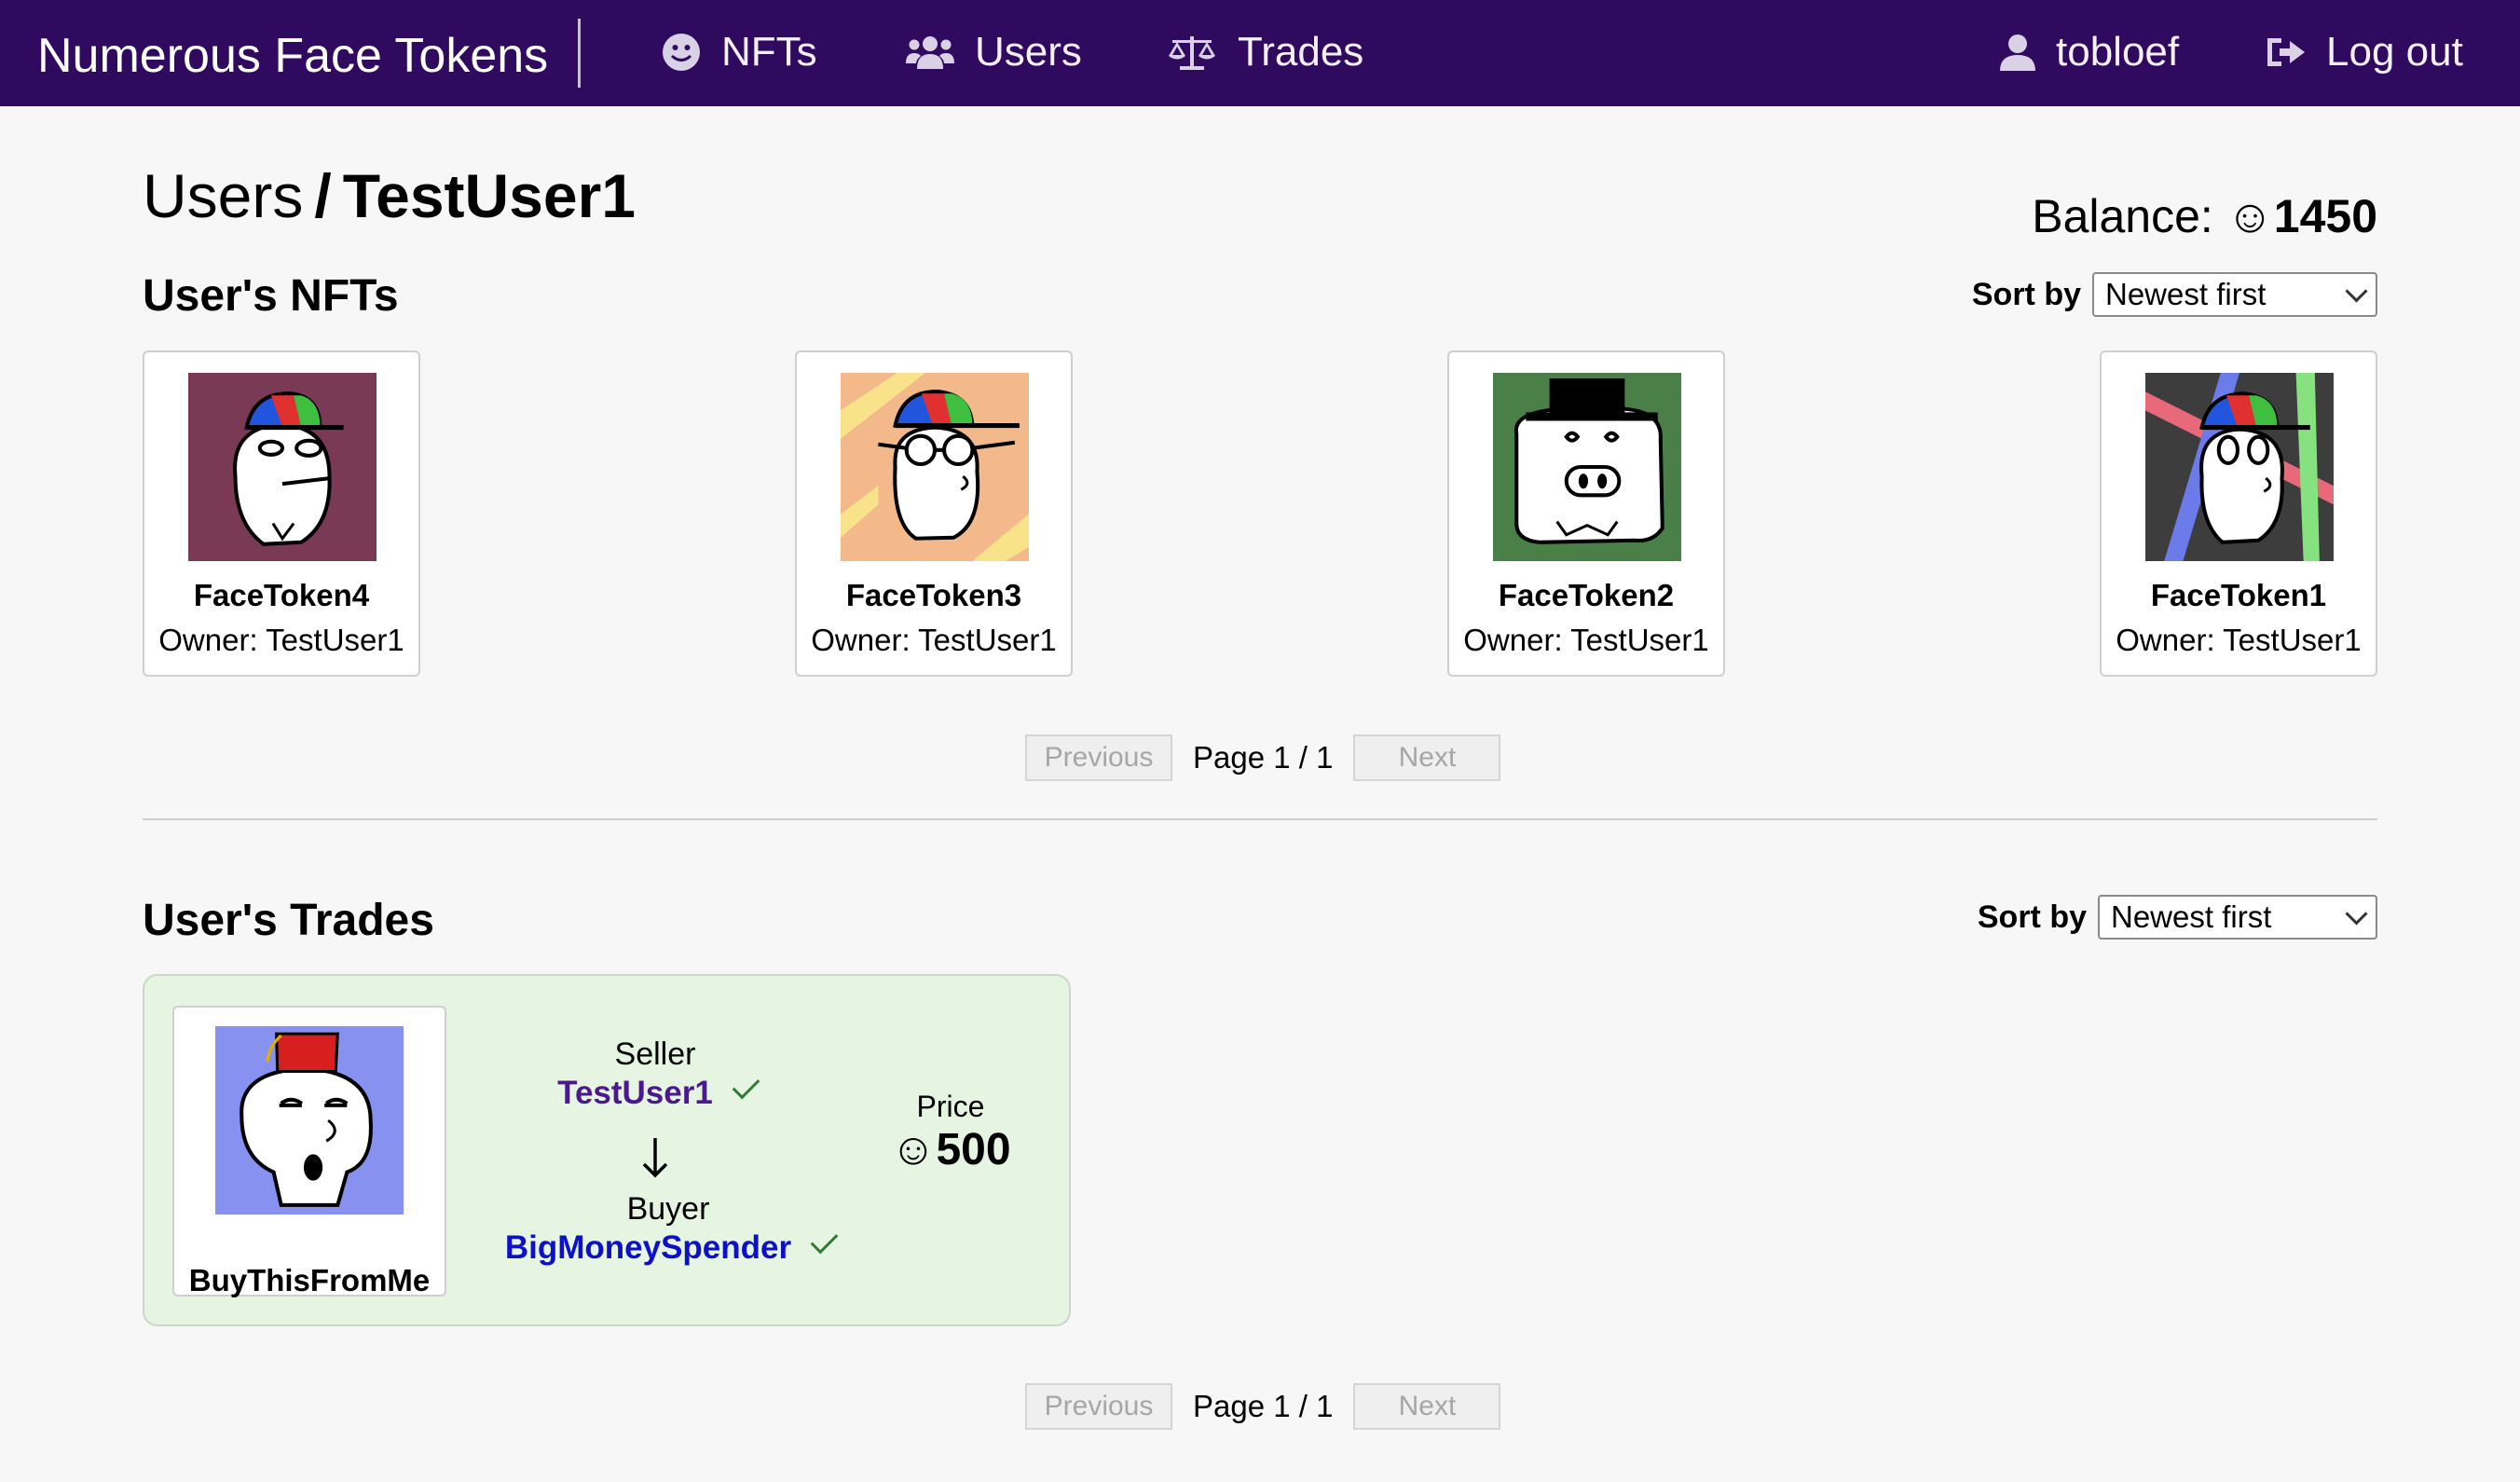 The image size is (2520, 1482). I want to click on nfts-previous-button: Previous, so click(1098, 757).